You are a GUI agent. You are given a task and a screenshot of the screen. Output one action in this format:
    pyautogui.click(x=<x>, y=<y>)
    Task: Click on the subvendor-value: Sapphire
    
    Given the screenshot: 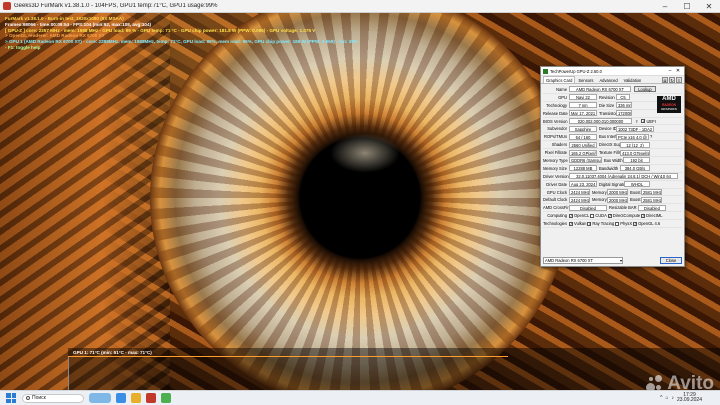 What is the action you would take?
    pyautogui.click(x=583, y=128)
    